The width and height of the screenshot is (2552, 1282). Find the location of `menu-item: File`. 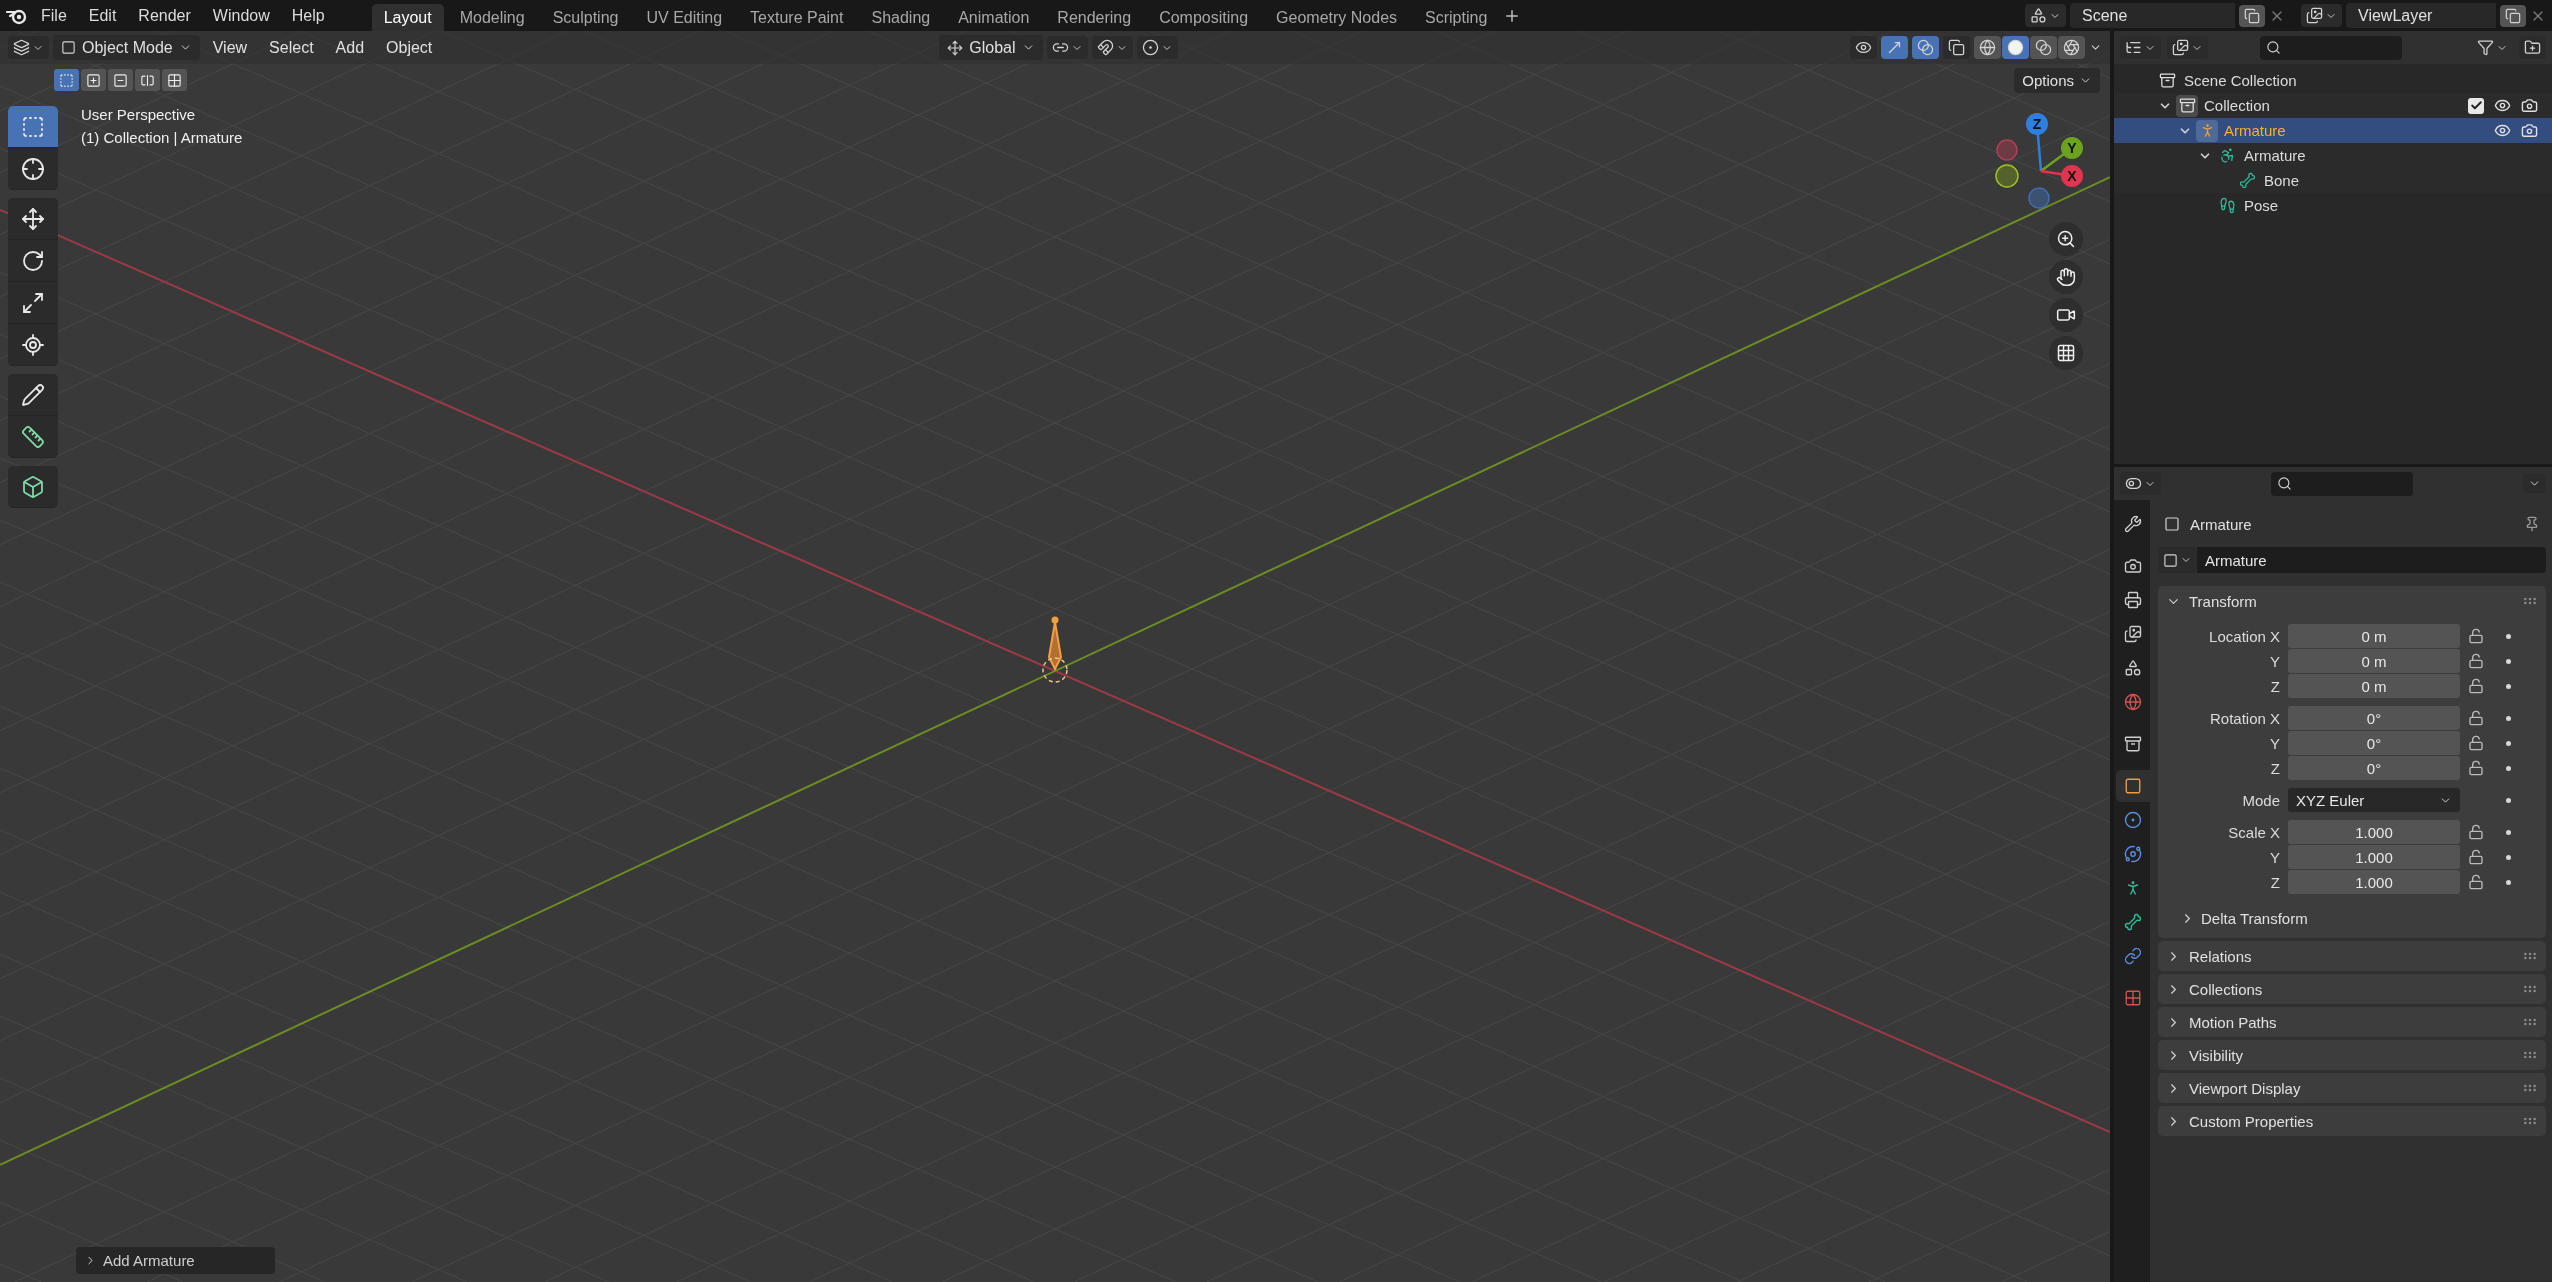

menu-item: File is located at coordinates (54, 15).